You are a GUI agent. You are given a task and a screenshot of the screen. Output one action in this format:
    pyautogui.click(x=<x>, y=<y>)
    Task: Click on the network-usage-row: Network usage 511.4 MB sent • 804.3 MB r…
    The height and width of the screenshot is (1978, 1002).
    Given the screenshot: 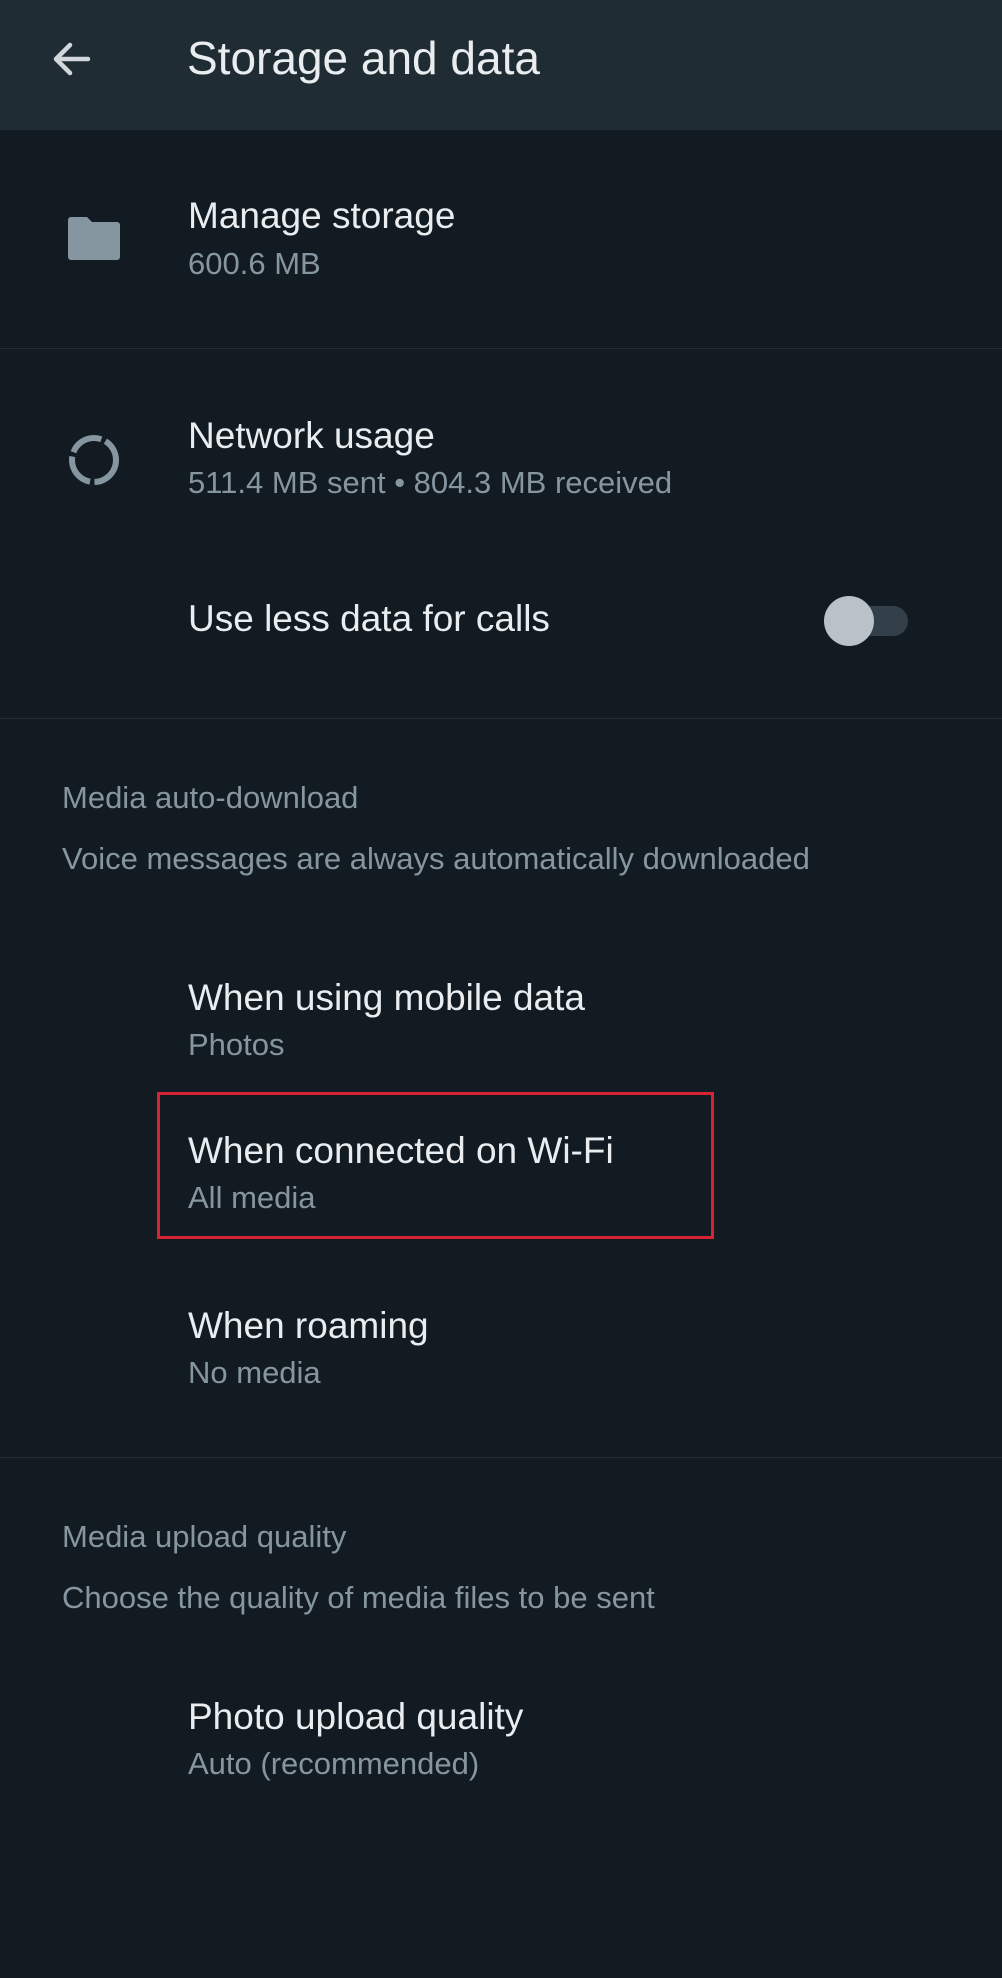 What is the action you would take?
    pyautogui.click(x=501, y=459)
    